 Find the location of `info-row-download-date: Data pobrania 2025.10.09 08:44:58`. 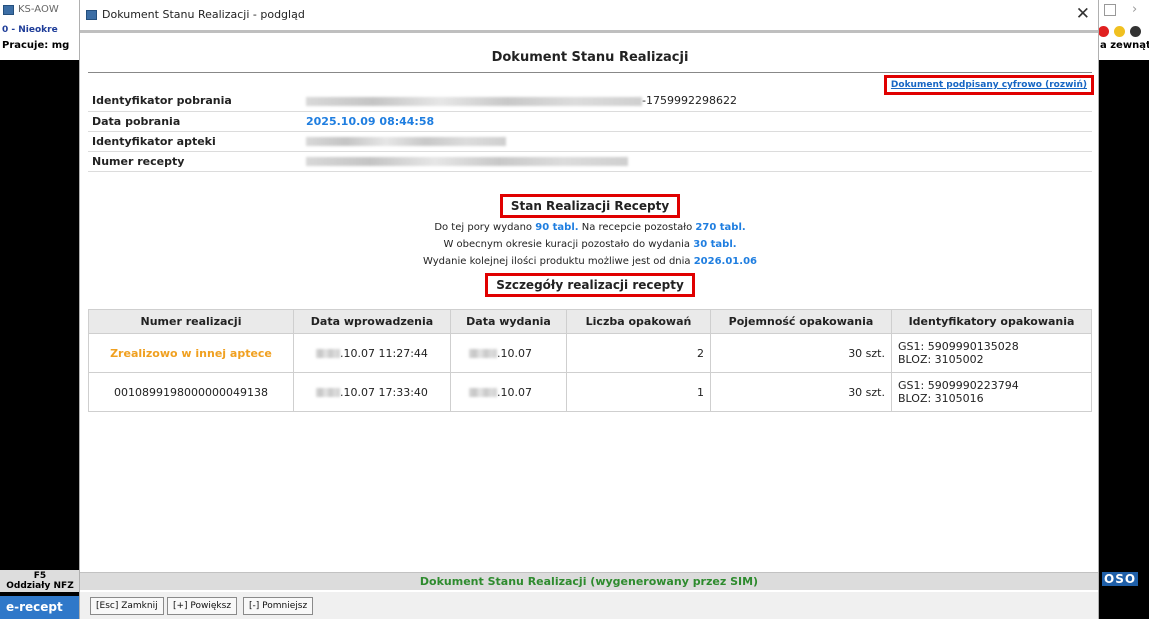

info-row-download-date: Data pobrania 2025.10.09 08:44:58 is located at coordinates (590, 121).